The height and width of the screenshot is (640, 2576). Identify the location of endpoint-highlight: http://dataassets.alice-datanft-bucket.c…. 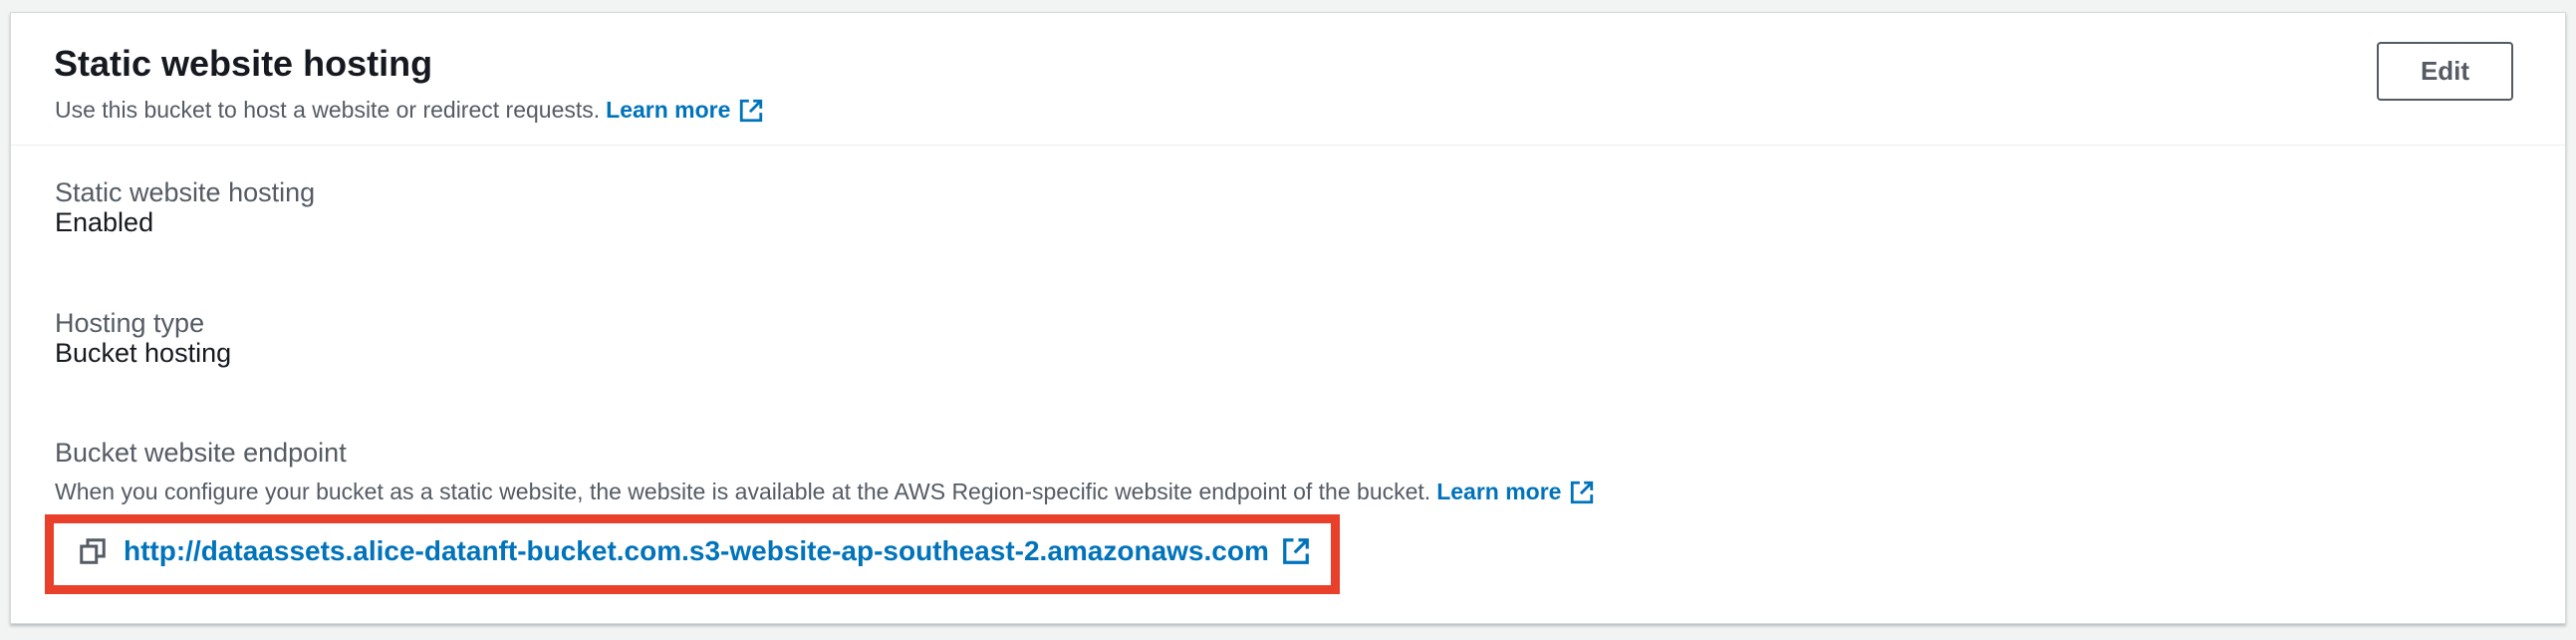
(692, 554).